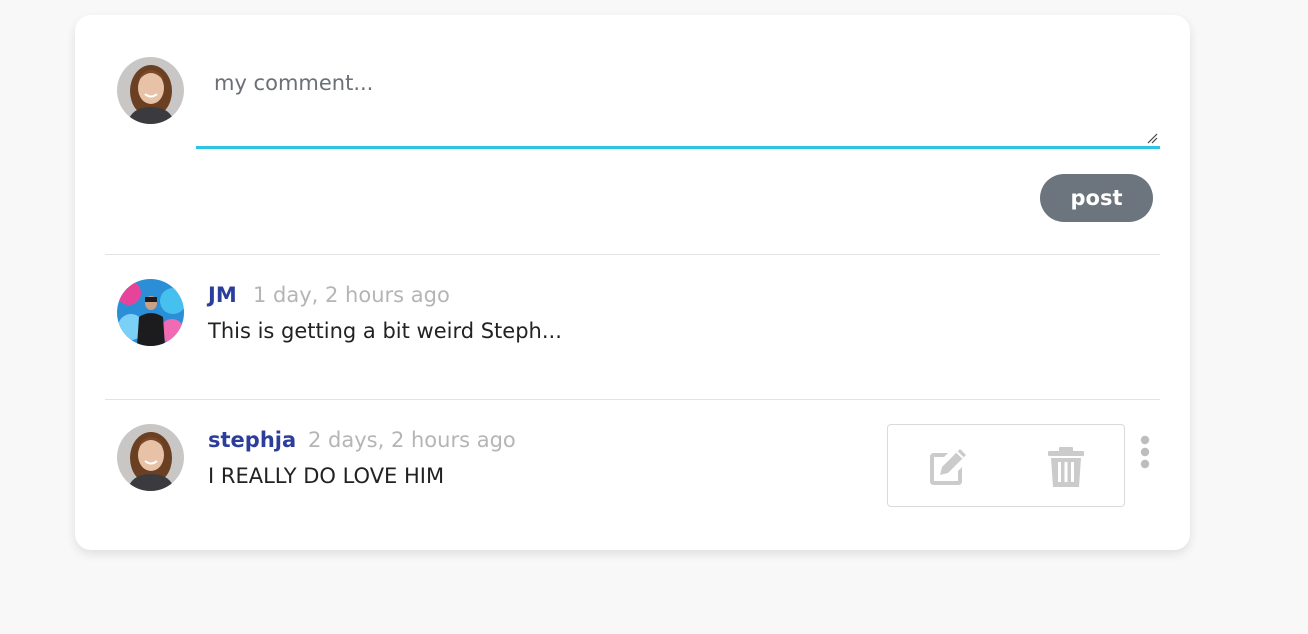 The width and height of the screenshot is (1308, 634). I want to click on post-button: post, so click(1096, 198).